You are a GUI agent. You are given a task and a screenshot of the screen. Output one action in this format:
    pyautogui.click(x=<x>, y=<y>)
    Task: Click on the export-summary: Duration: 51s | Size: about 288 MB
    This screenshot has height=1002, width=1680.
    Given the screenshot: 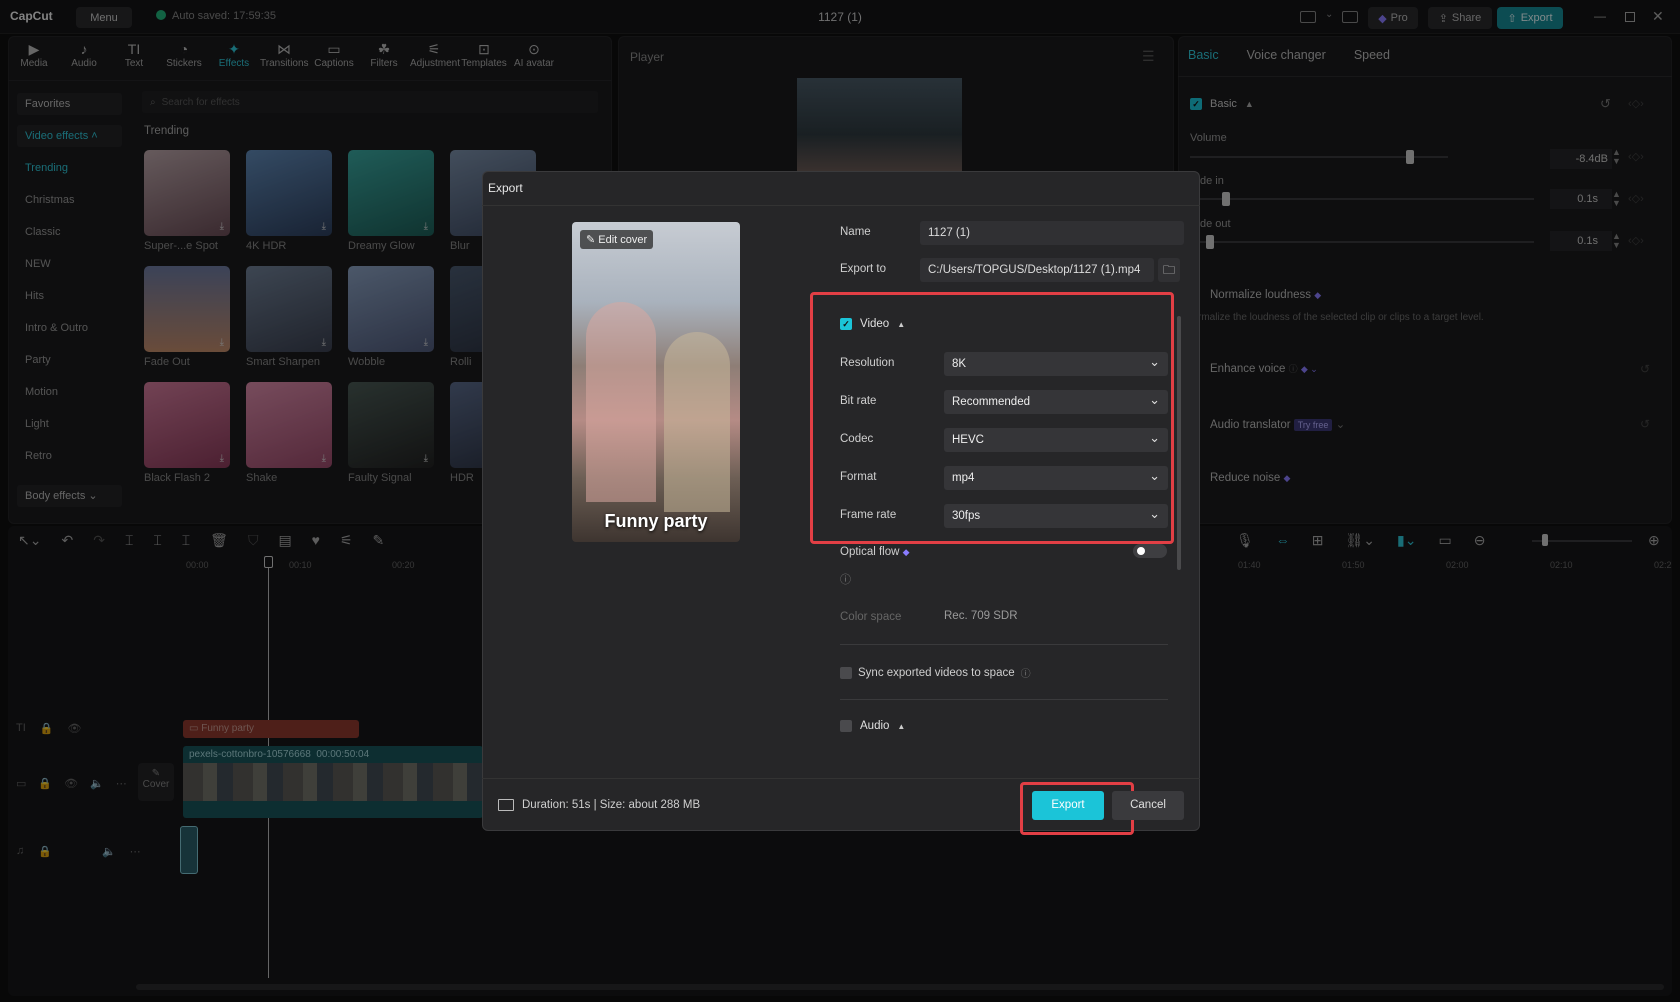 What is the action you would take?
    pyautogui.click(x=599, y=805)
    